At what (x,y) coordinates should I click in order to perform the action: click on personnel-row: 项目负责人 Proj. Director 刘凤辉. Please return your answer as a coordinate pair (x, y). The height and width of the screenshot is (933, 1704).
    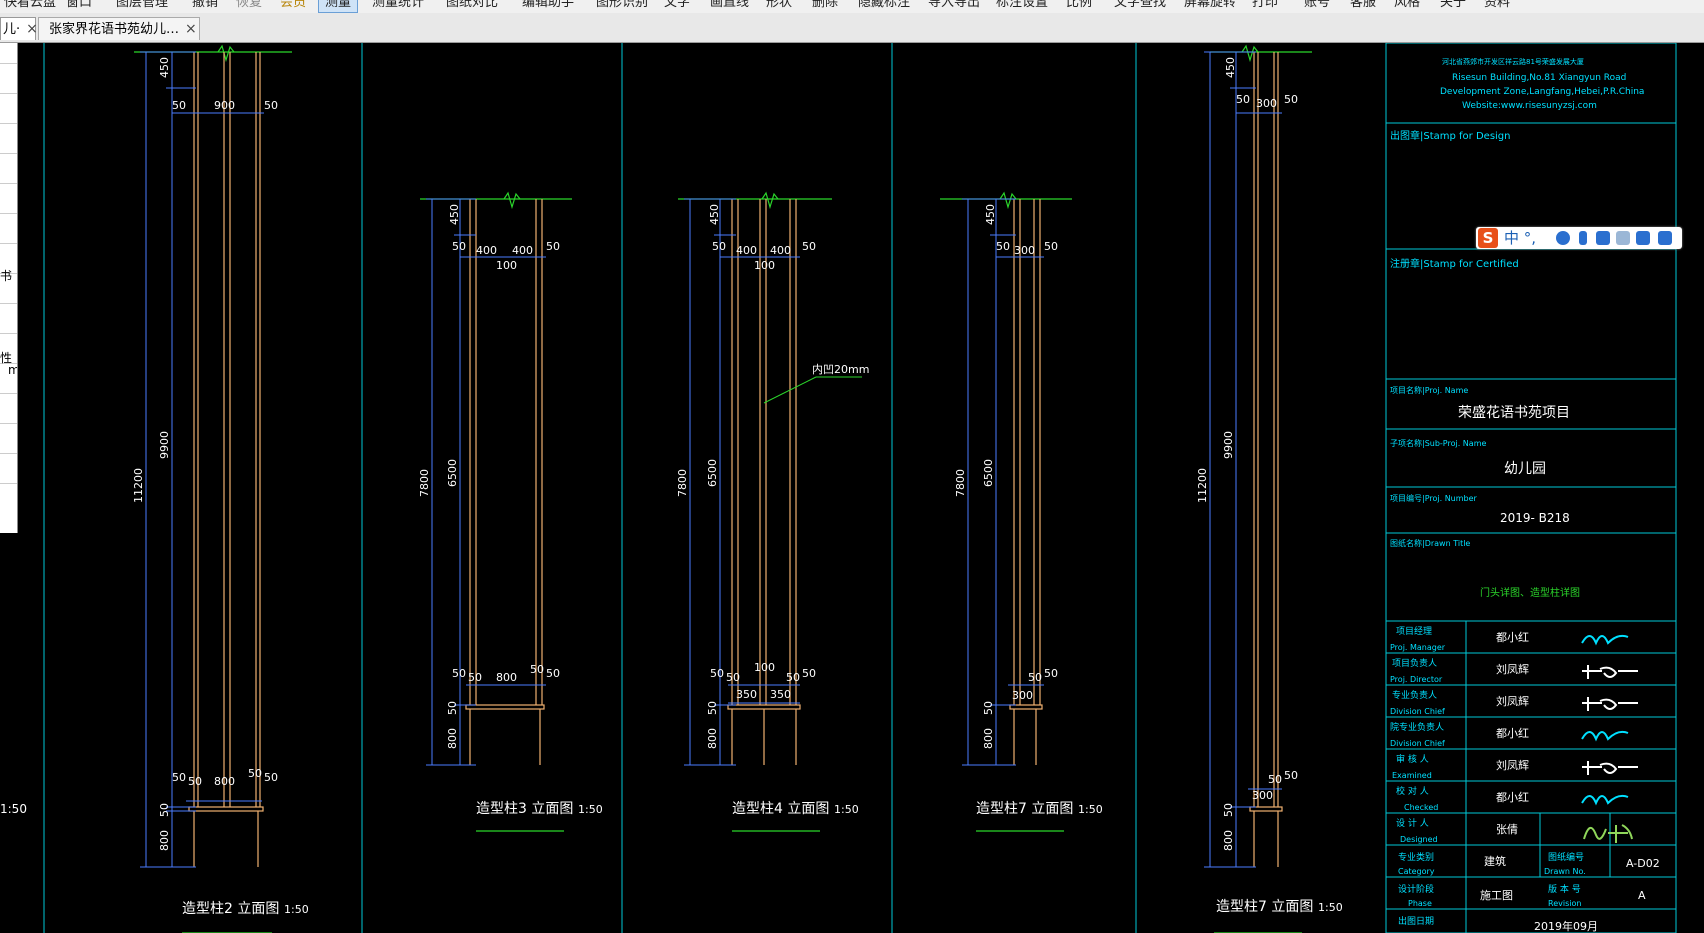
    Looking at the image, I should click on (1514, 670).